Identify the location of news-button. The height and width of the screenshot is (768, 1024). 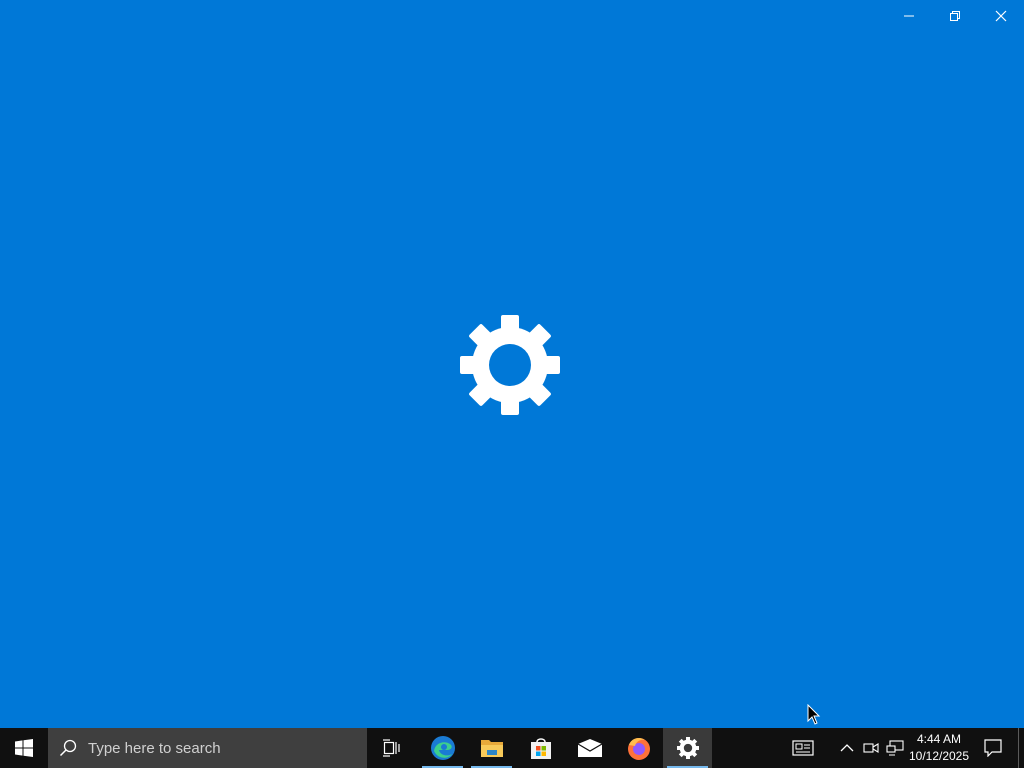
(803, 748).